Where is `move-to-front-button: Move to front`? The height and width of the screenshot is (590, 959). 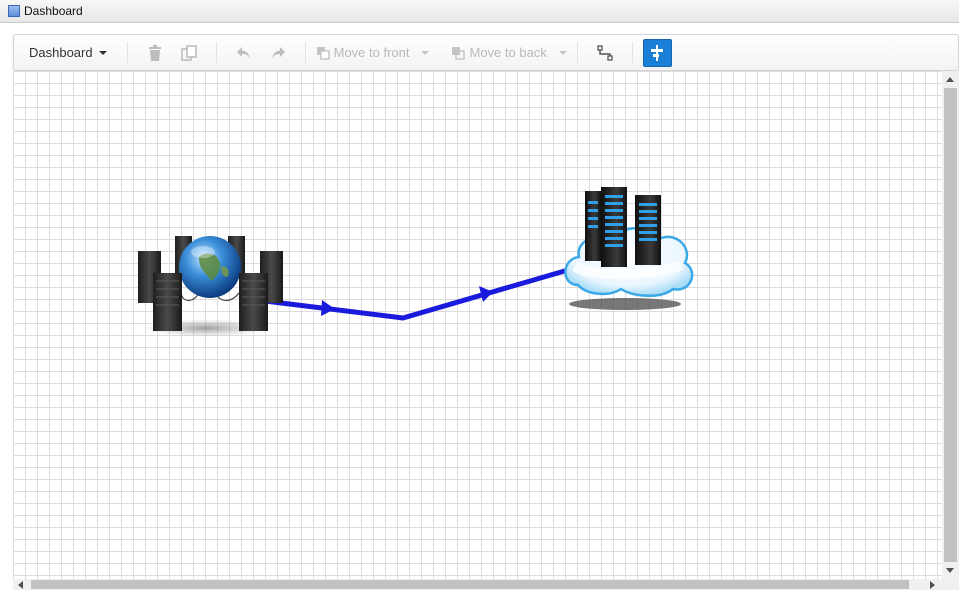
move-to-front-button: Move to front is located at coordinates (373, 52).